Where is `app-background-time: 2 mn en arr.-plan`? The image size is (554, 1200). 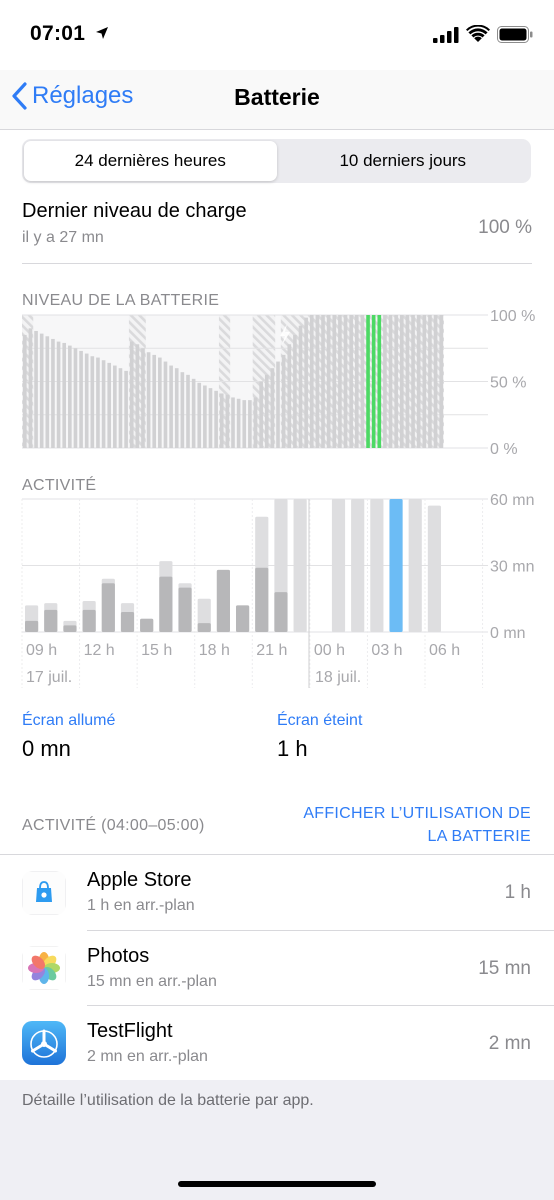 app-background-time: 2 mn en arr.-plan is located at coordinates (147, 1056).